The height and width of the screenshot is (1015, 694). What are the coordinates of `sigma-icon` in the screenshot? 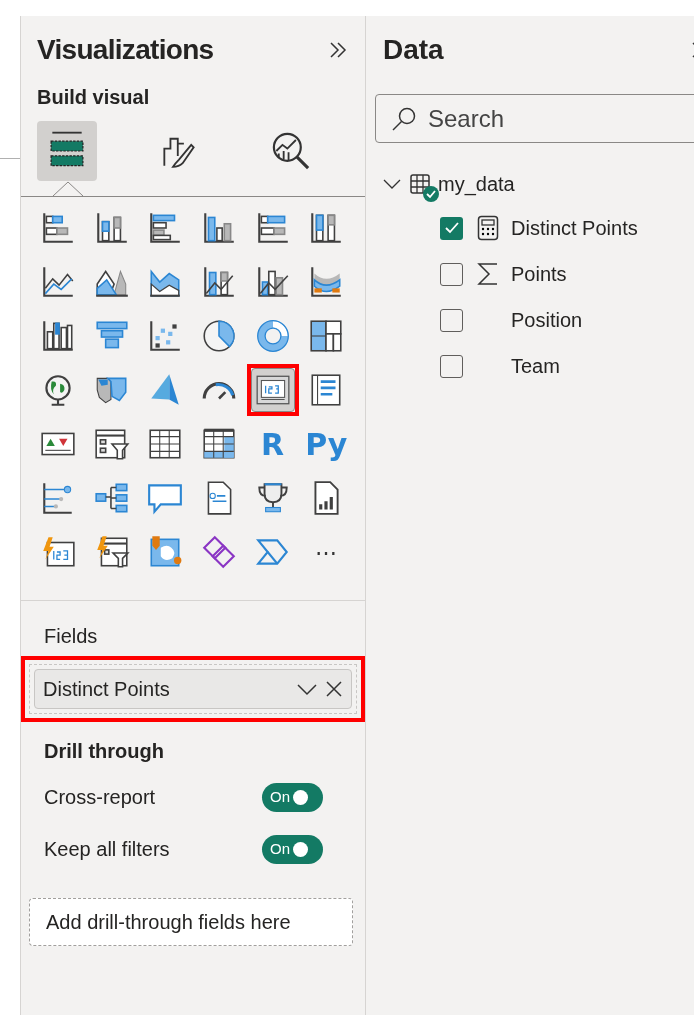 It's located at (488, 274).